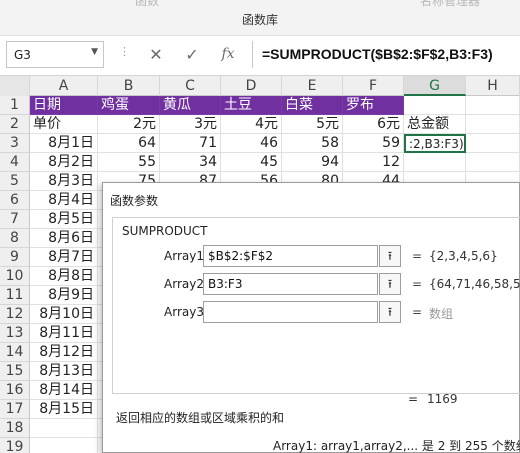  Describe the element at coordinates (64, 238) in the screenshot. I see `cell: 8月6日` at that location.